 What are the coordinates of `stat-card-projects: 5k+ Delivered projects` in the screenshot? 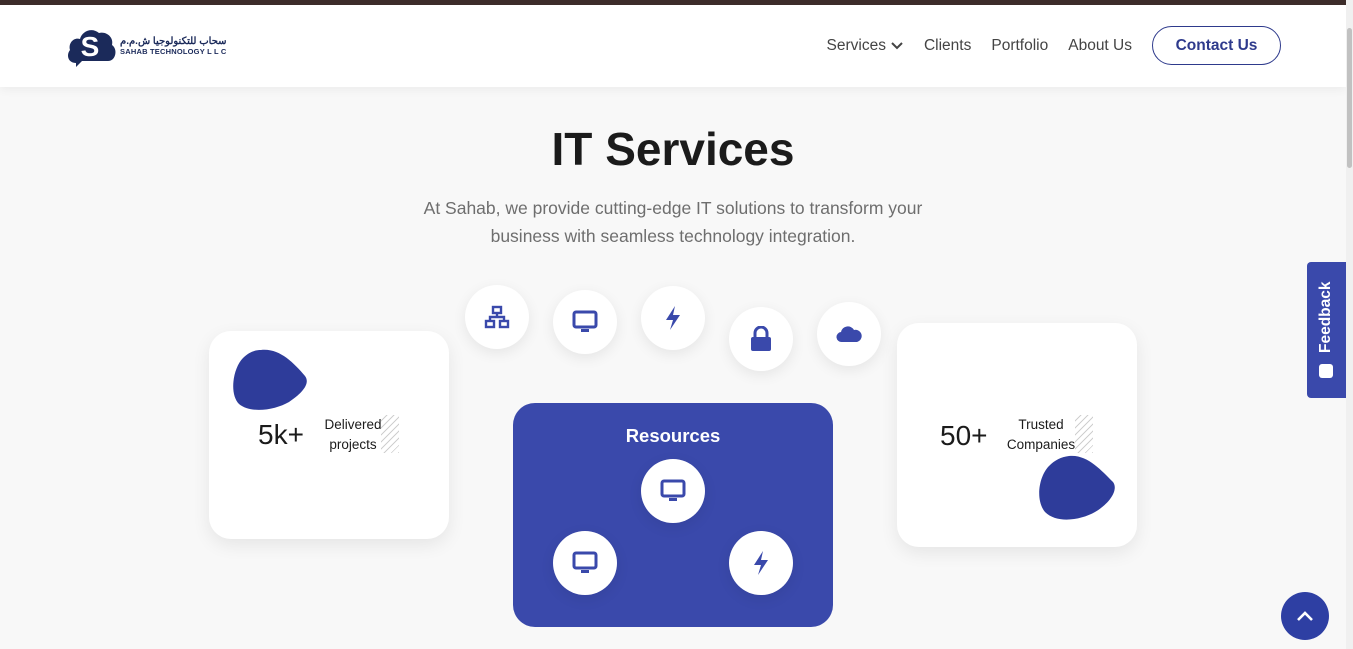 It's located at (329, 435).